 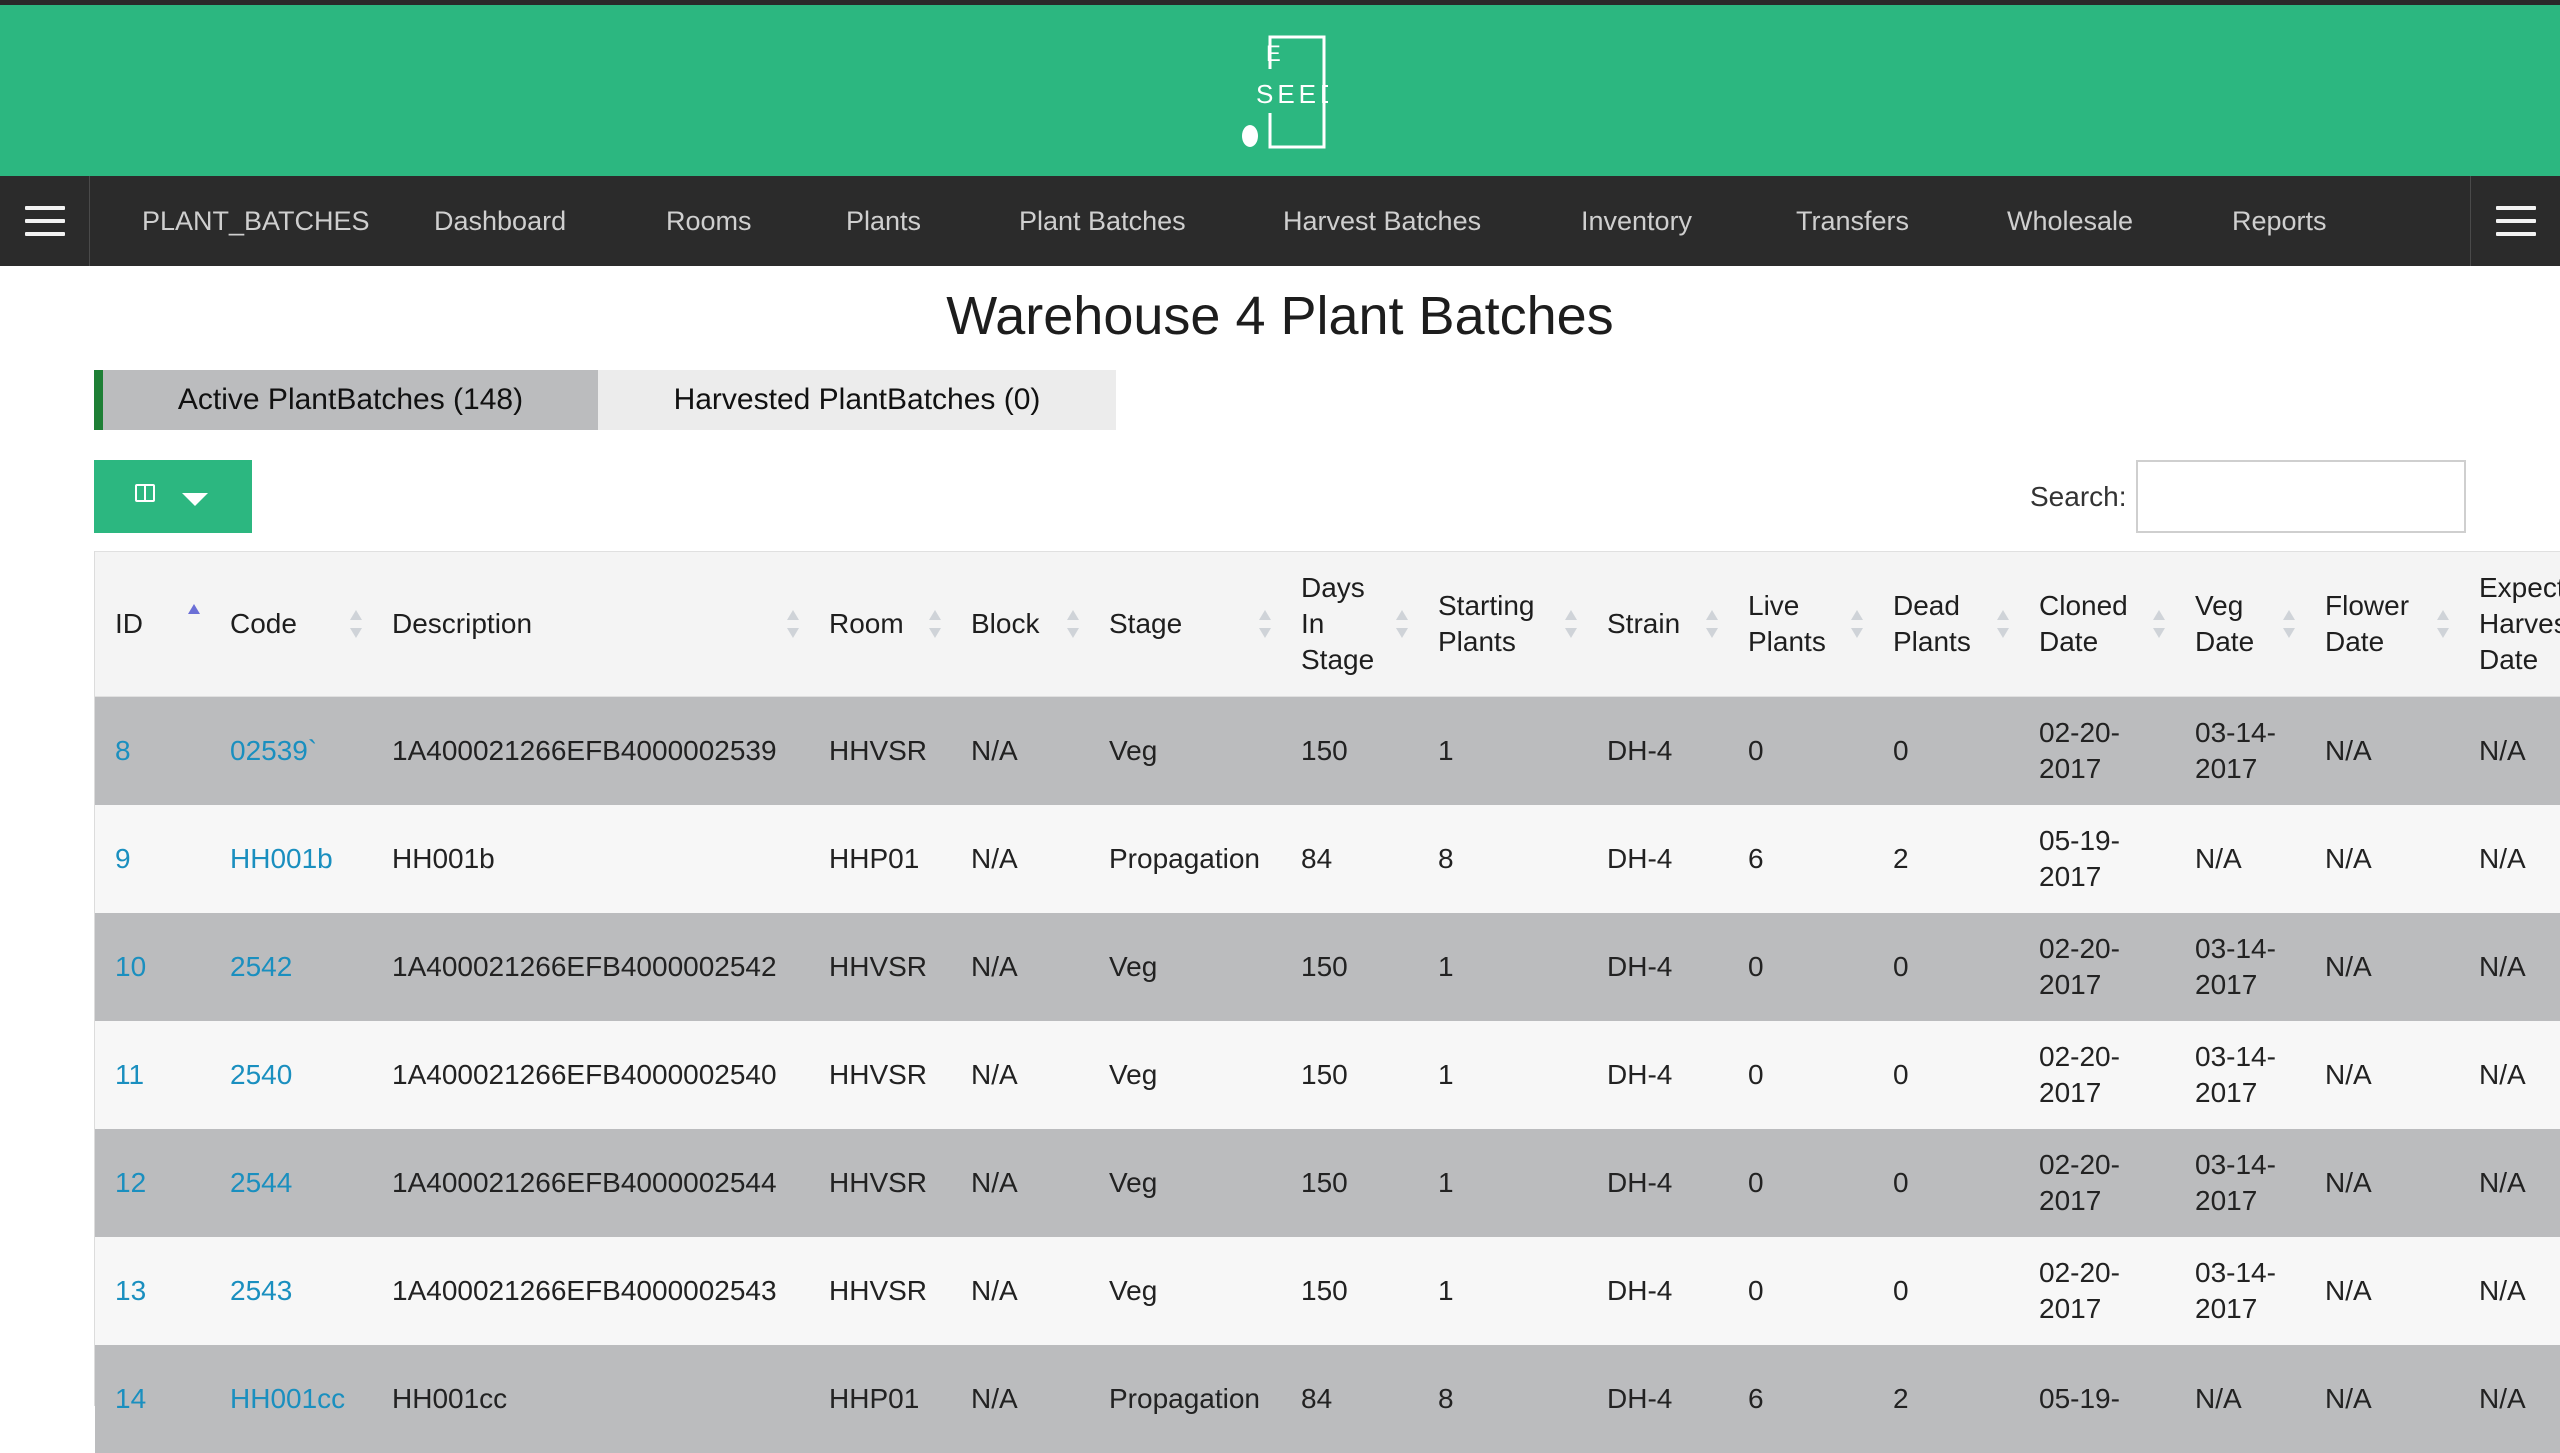 I want to click on column-header-days-in-stage: Days In Stage, so click(x=1349, y=624).